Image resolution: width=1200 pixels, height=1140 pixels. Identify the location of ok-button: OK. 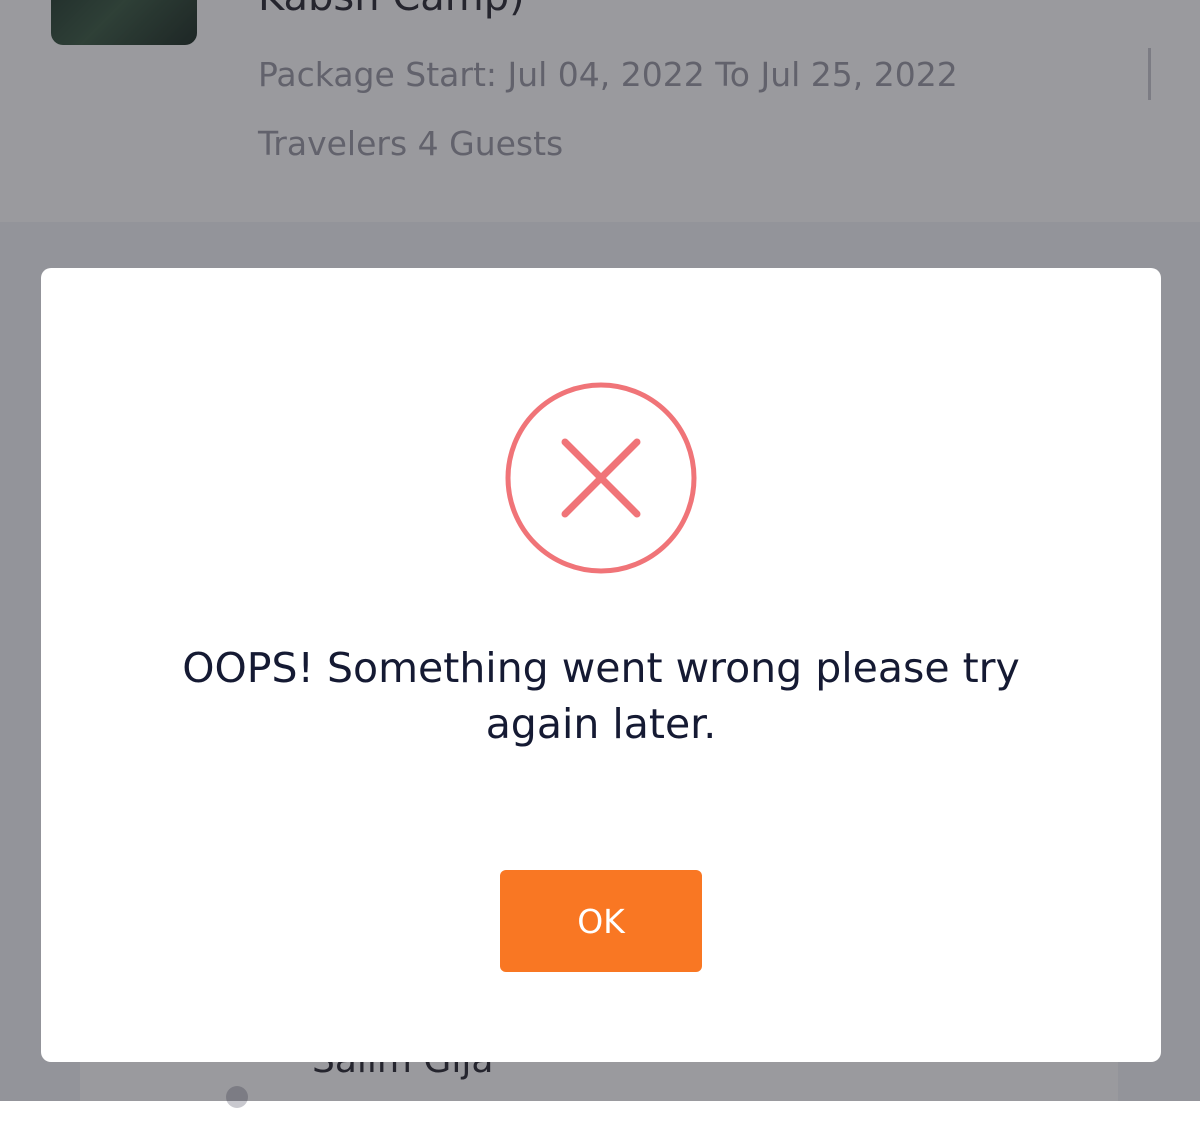
(601, 921).